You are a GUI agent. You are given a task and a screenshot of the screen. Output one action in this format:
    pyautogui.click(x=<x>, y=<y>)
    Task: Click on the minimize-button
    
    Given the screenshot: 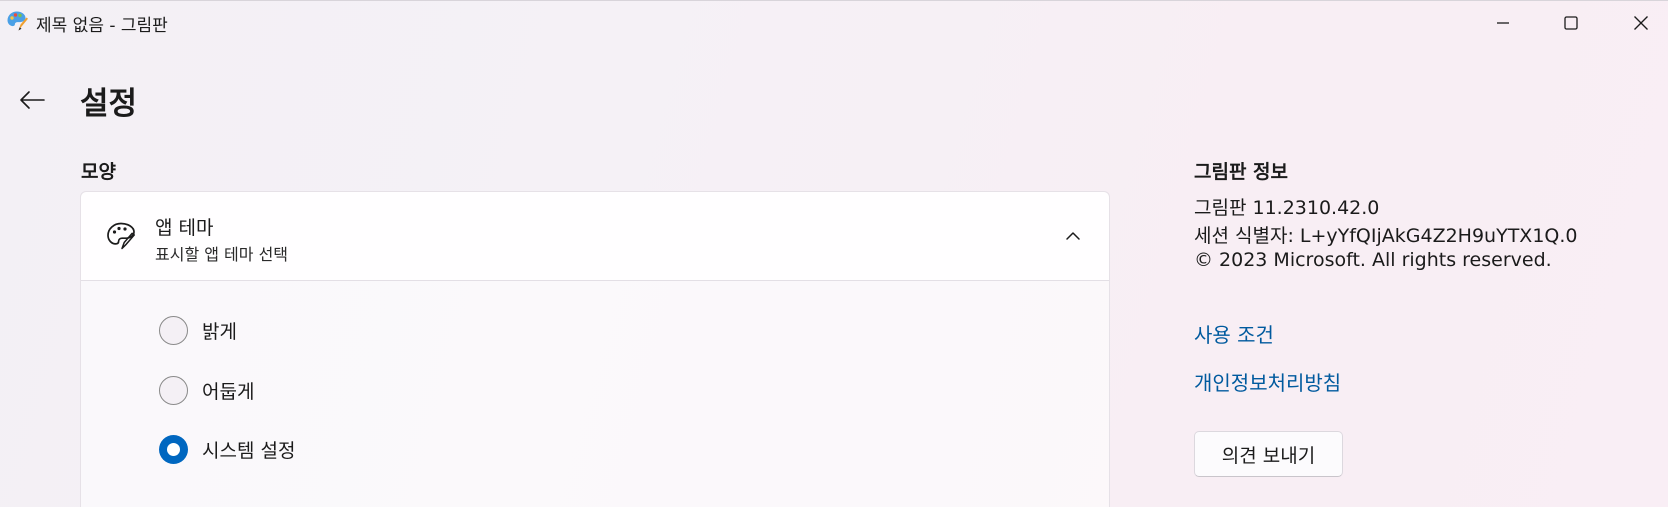 What is the action you would take?
    pyautogui.click(x=1503, y=23)
    